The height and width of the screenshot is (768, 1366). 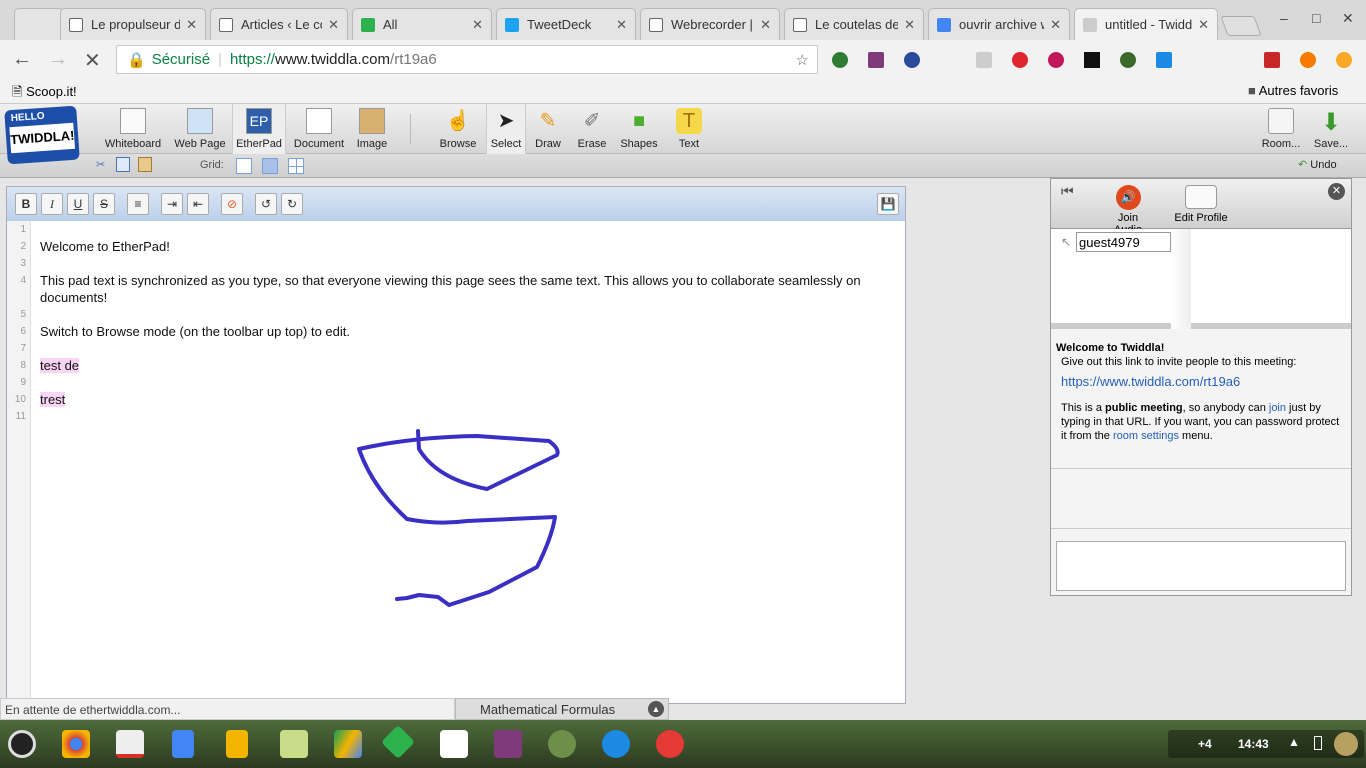 I want to click on browser-tab: All ✕, so click(x=422, y=24).